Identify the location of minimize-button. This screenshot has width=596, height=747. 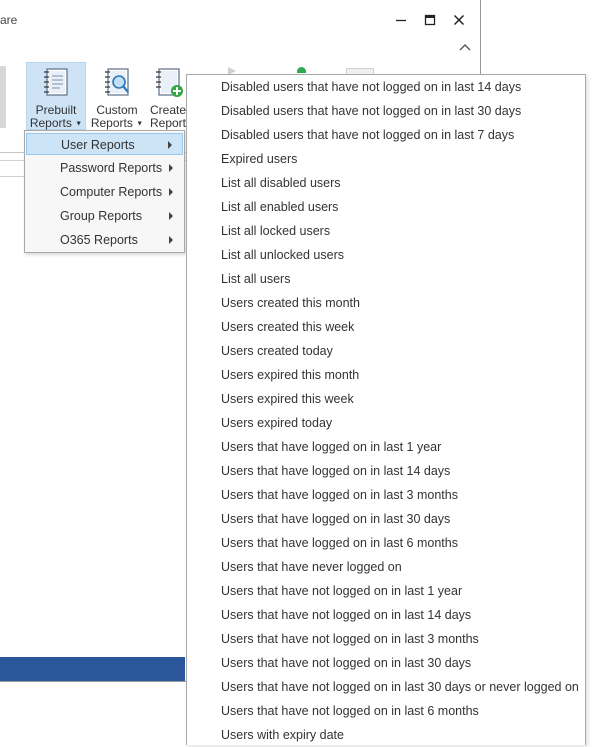
(401, 20).